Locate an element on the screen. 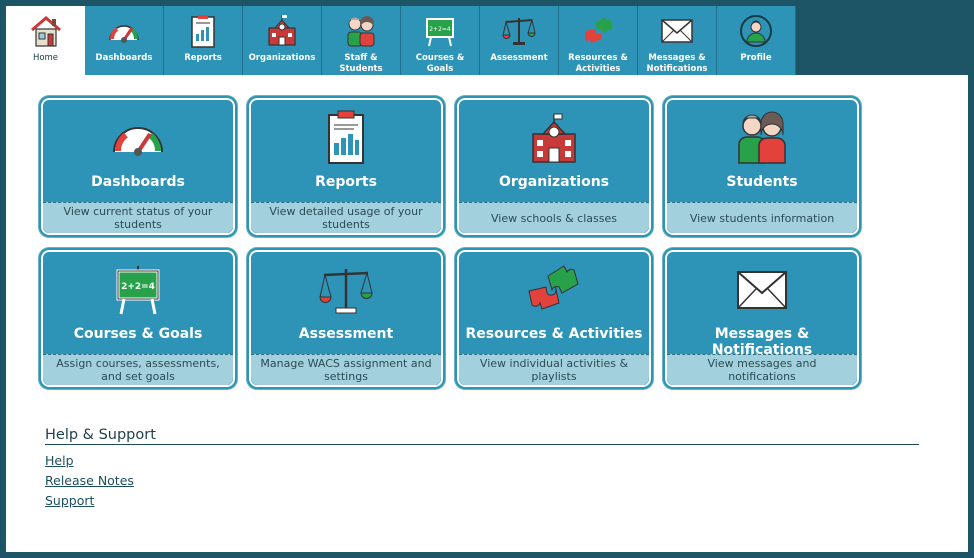 The width and height of the screenshot is (974, 558). card-title: Reports is located at coordinates (346, 182).